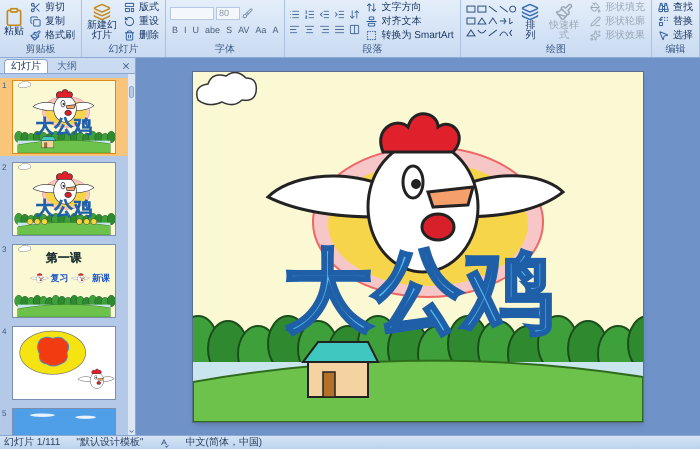 The height and width of the screenshot is (449, 700). What do you see at coordinates (102, 11) in the screenshot?
I see `slide-stack-icon` at bounding box center [102, 11].